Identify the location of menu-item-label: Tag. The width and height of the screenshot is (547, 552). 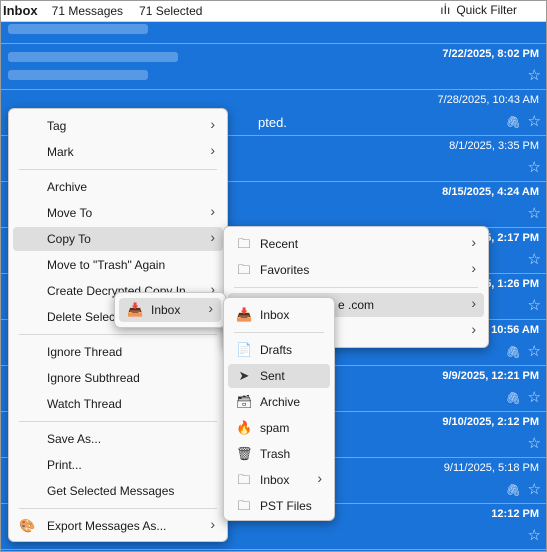
(57, 126).